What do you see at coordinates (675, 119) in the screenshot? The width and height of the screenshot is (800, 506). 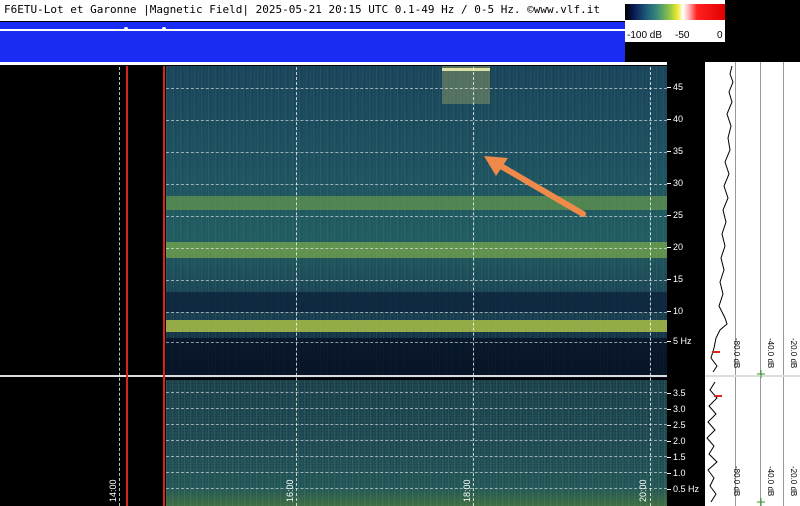 I see `freq-tick: 40` at bounding box center [675, 119].